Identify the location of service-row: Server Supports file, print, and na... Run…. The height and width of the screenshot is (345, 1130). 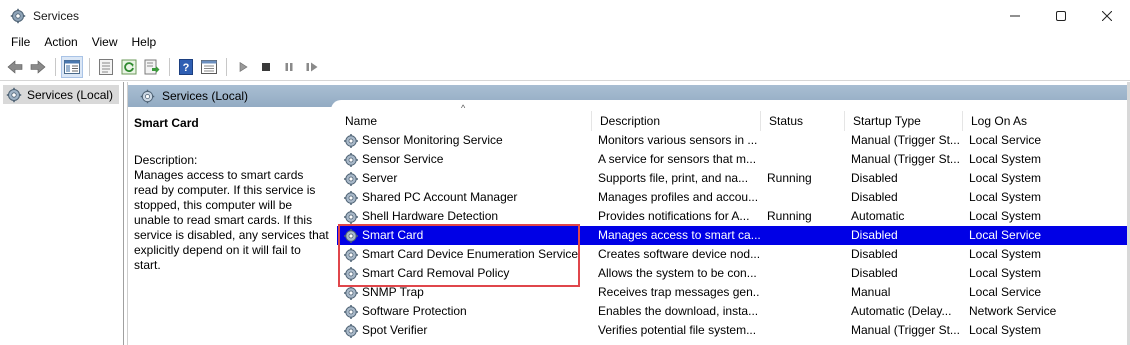
(733, 178).